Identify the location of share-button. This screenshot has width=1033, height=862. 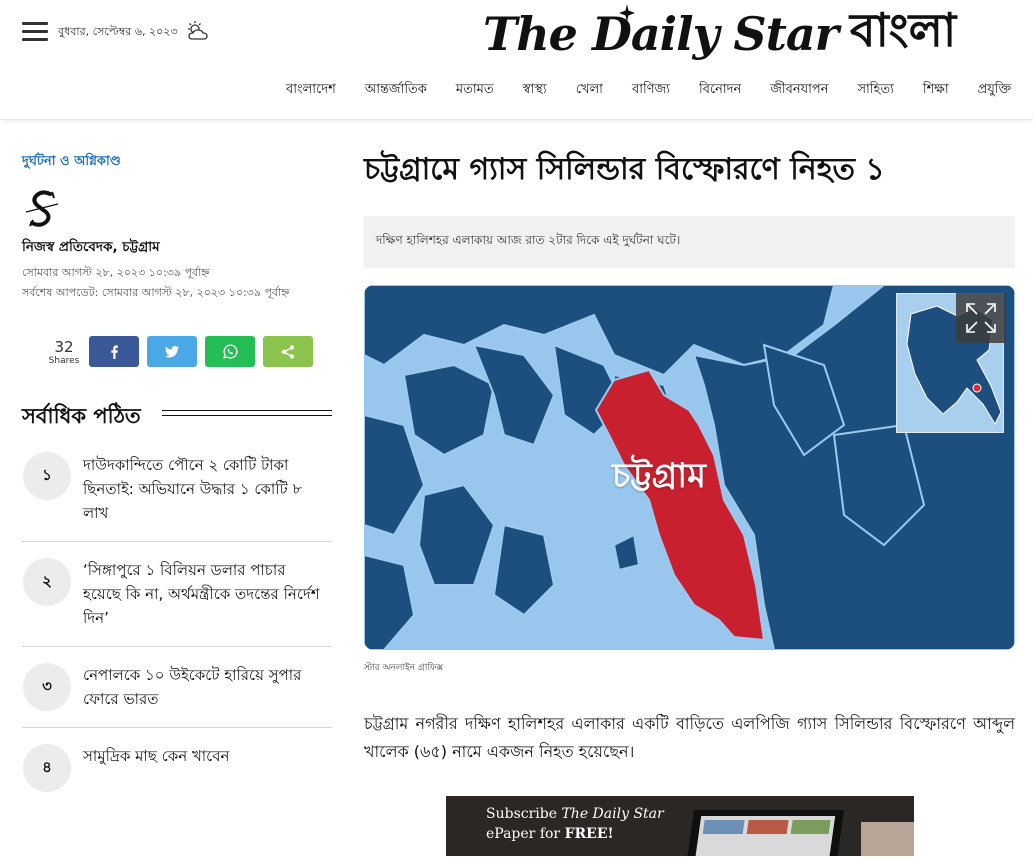
(288, 351).